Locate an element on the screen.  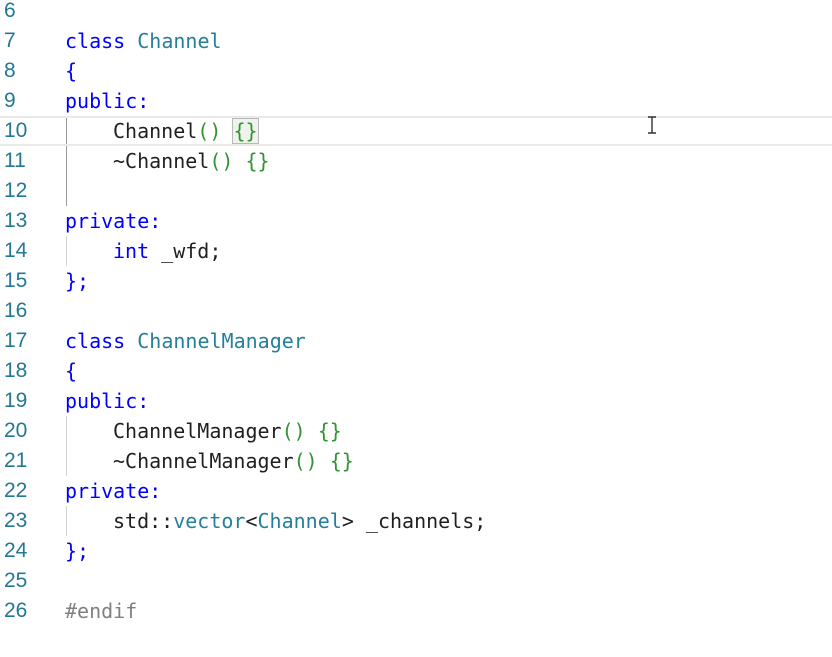
code-line: 15 }; is located at coordinates (416, 281).